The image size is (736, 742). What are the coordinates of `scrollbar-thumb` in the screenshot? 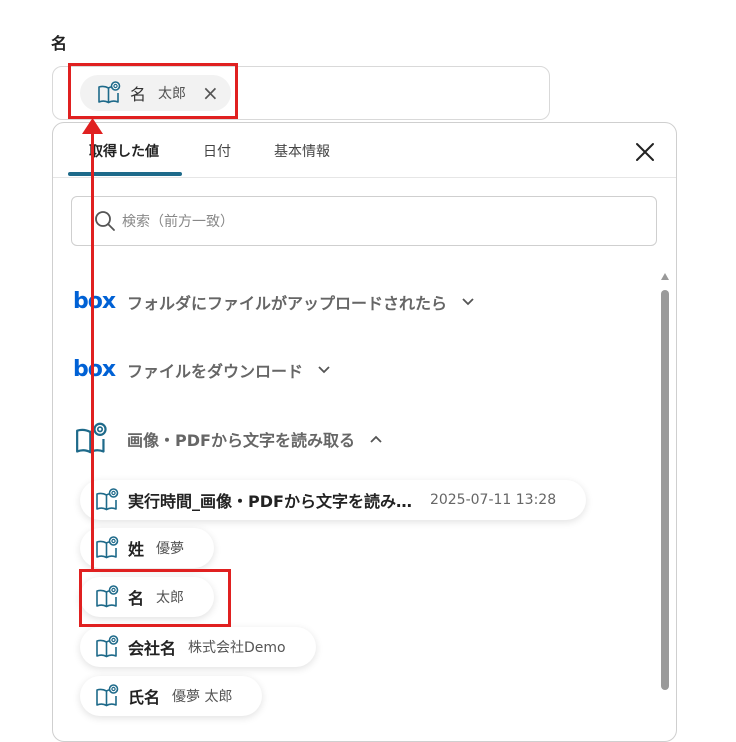 It's located at (665, 490).